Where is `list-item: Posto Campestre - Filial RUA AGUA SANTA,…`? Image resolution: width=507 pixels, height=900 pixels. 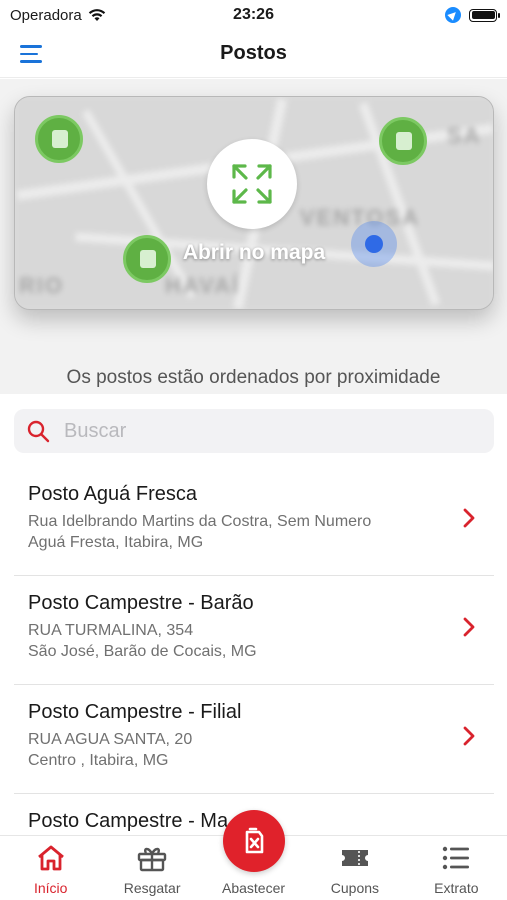 list-item: Posto Campestre - Filial RUA AGUA SANTA,… is located at coordinates (254, 739).